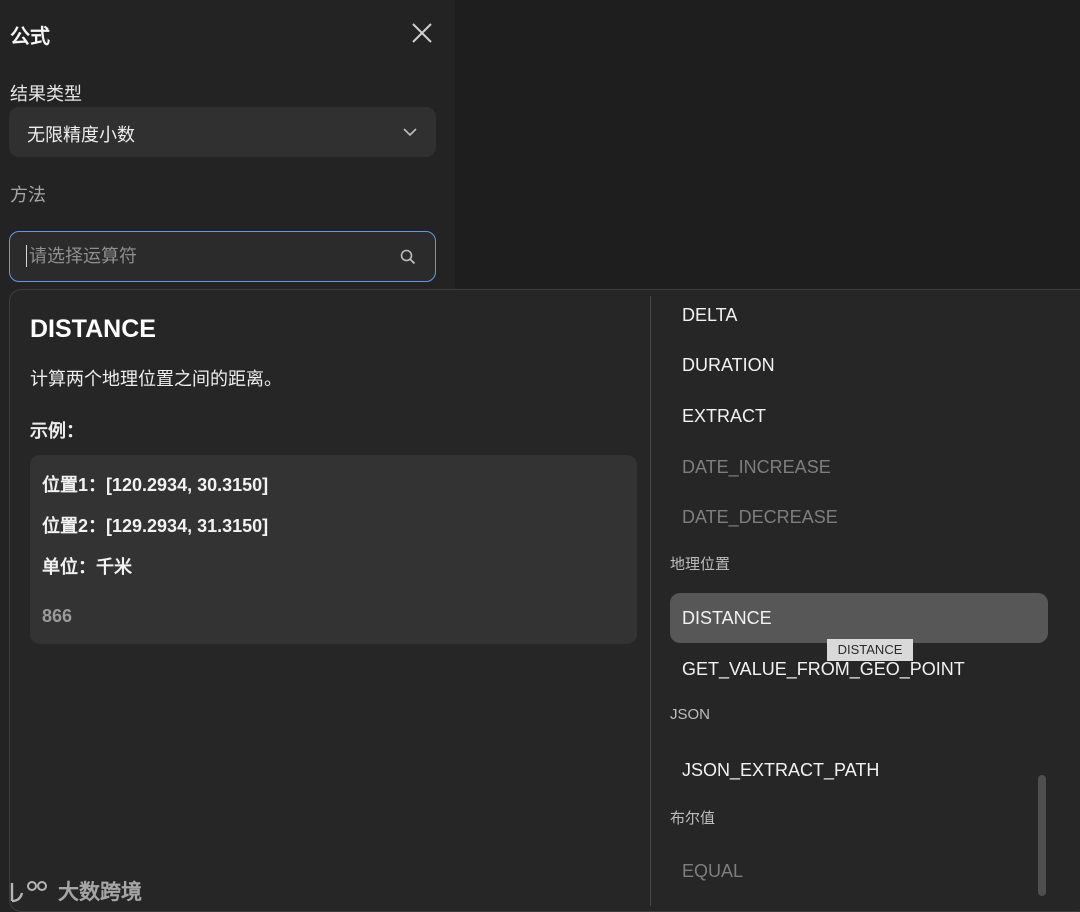  What do you see at coordinates (859, 770) in the screenshot?
I see `list-item-json-extract-path: JSON_EXTRACT_PATH` at bounding box center [859, 770].